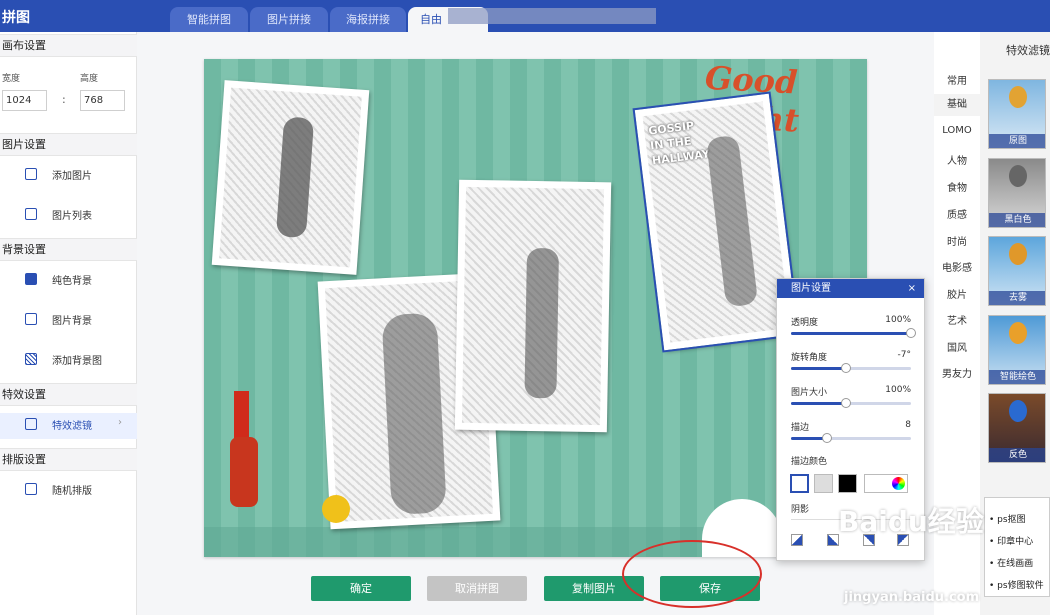 The width and height of the screenshot is (1050, 615). What do you see at coordinates (851, 356) in the screenshot?
I see `rotation-row: 旋转角度 -7°` at bounding box center [851, 356].